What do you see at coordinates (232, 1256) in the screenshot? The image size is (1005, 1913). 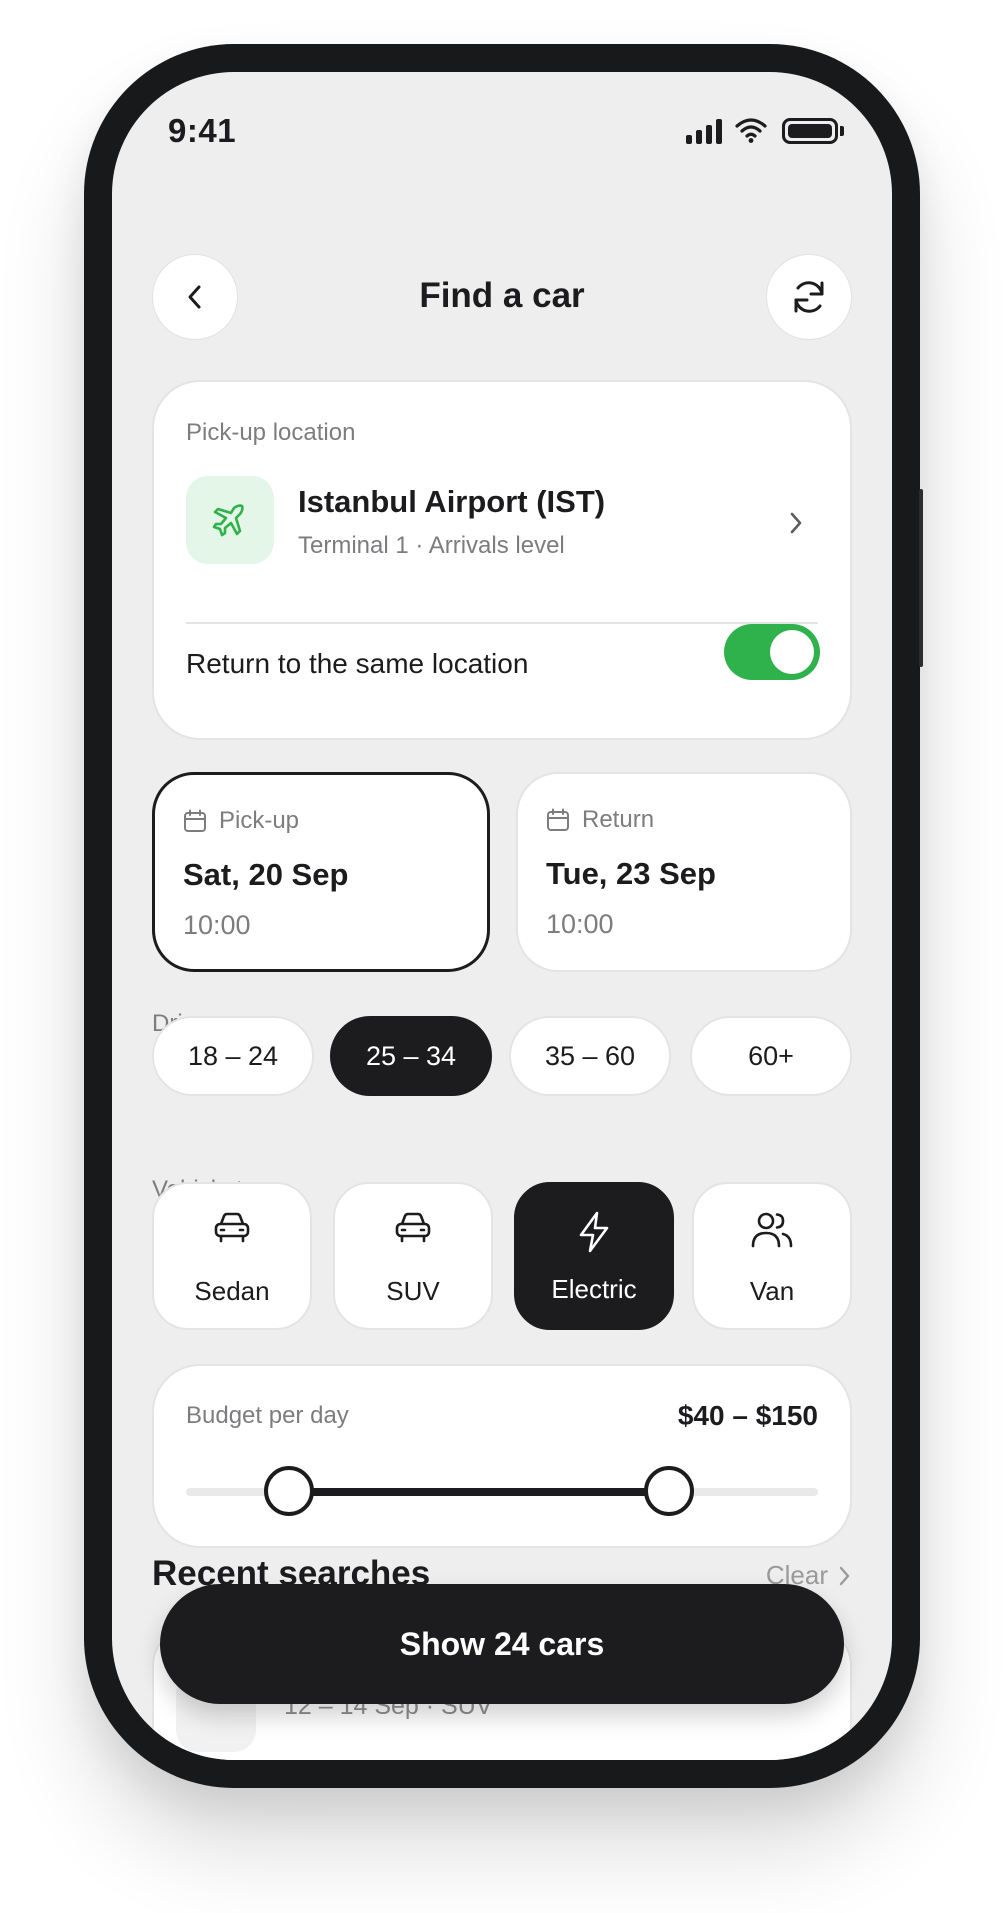 I see `vehicle-type-sedan: Sedan` at bounding box center [232, 1256].